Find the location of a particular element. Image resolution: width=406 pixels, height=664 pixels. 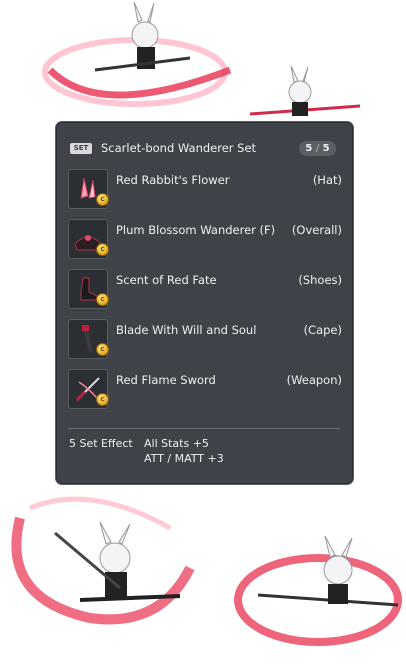

character-art-top-right is located at coordinates (305, 90).